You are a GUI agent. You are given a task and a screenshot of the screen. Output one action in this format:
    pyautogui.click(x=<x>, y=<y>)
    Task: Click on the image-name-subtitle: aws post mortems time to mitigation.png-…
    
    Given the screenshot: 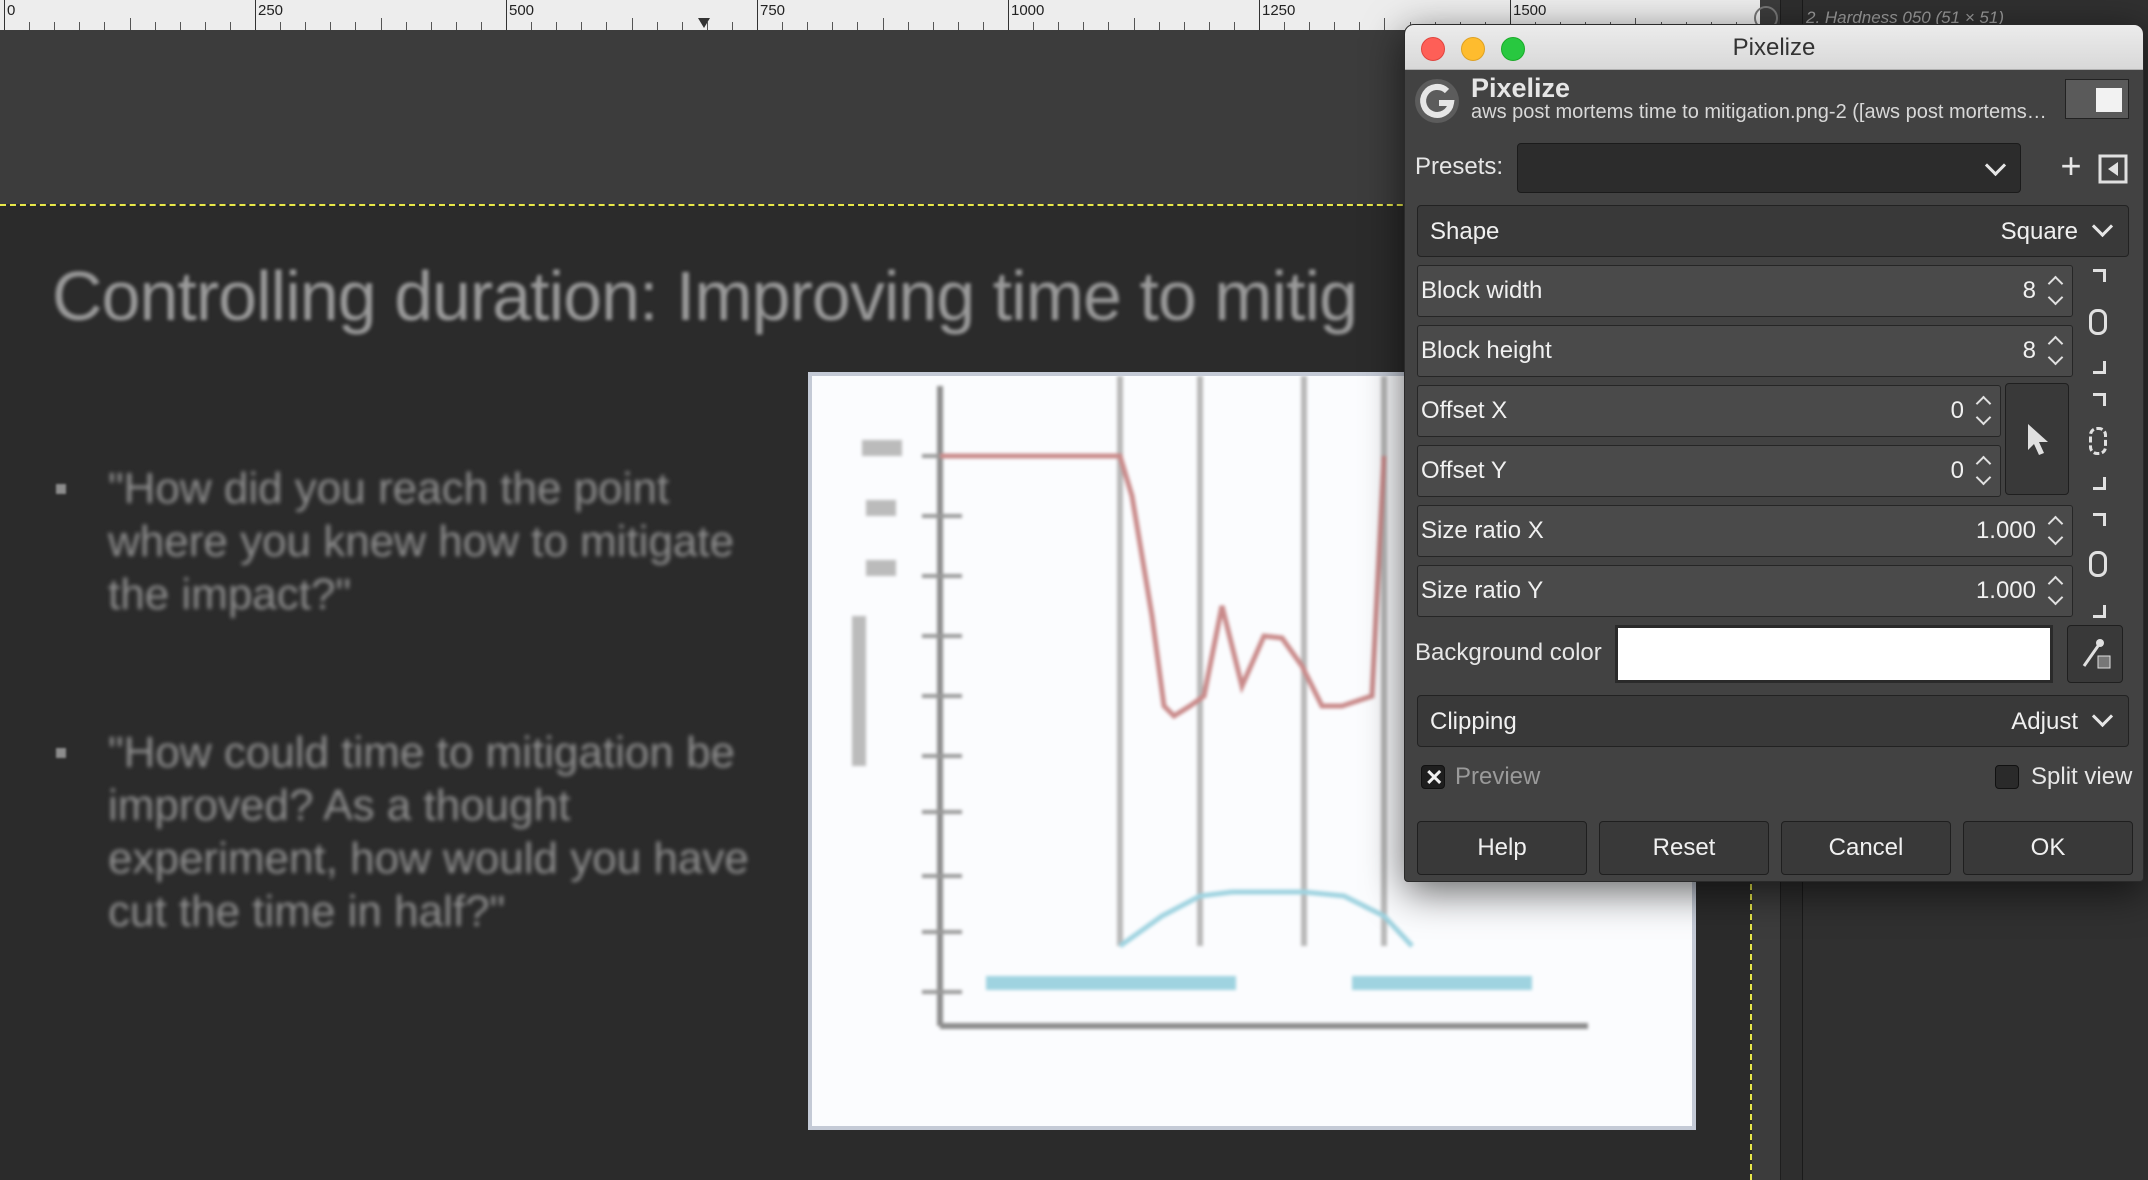 What is the action you would take?
    pyautogui.click(x=1759, y=112)
    